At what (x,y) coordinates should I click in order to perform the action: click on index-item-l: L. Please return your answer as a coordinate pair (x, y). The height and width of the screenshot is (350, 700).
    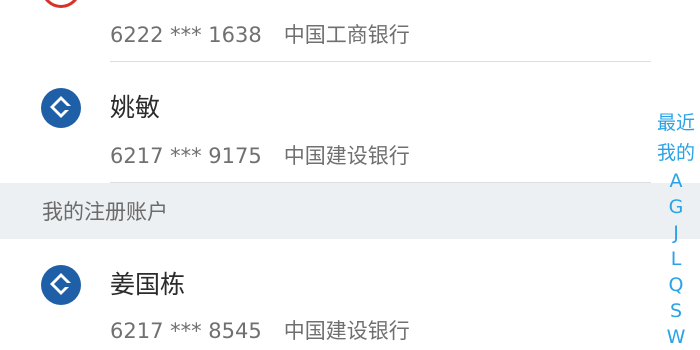
    Looking at the image, I should click on (674, 259).